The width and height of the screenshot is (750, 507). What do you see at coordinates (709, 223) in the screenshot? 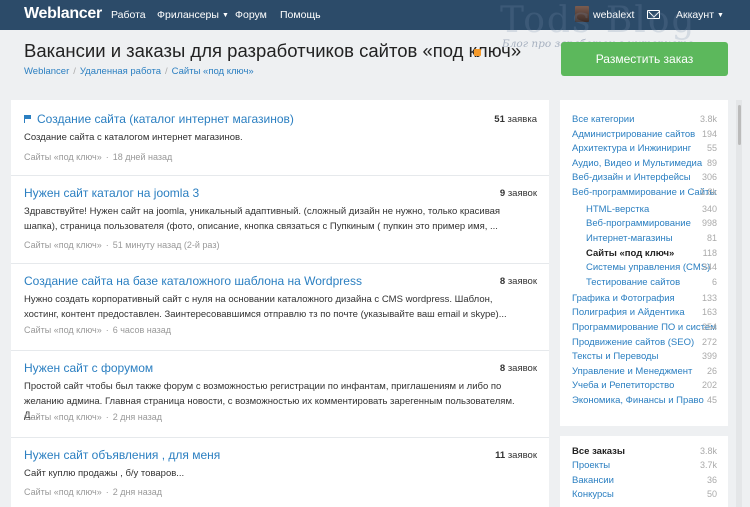
I see `category-count: 998` at bounding box center [709, 223].